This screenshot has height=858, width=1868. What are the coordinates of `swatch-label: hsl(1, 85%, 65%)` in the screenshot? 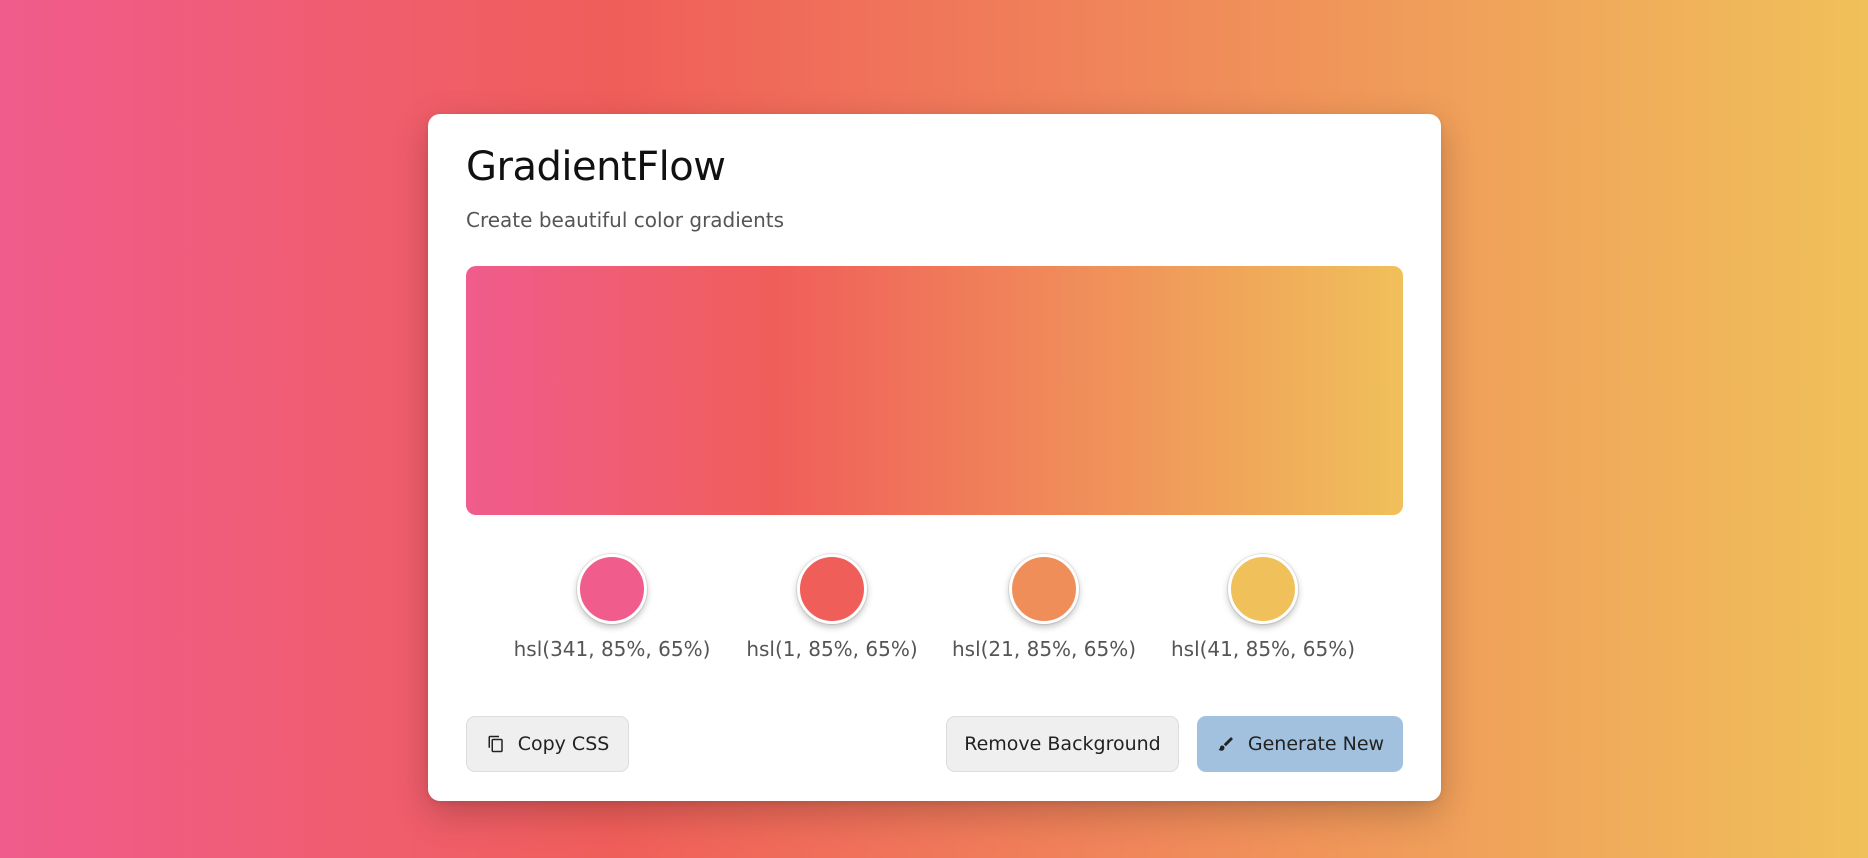 It's located at (832, 649).